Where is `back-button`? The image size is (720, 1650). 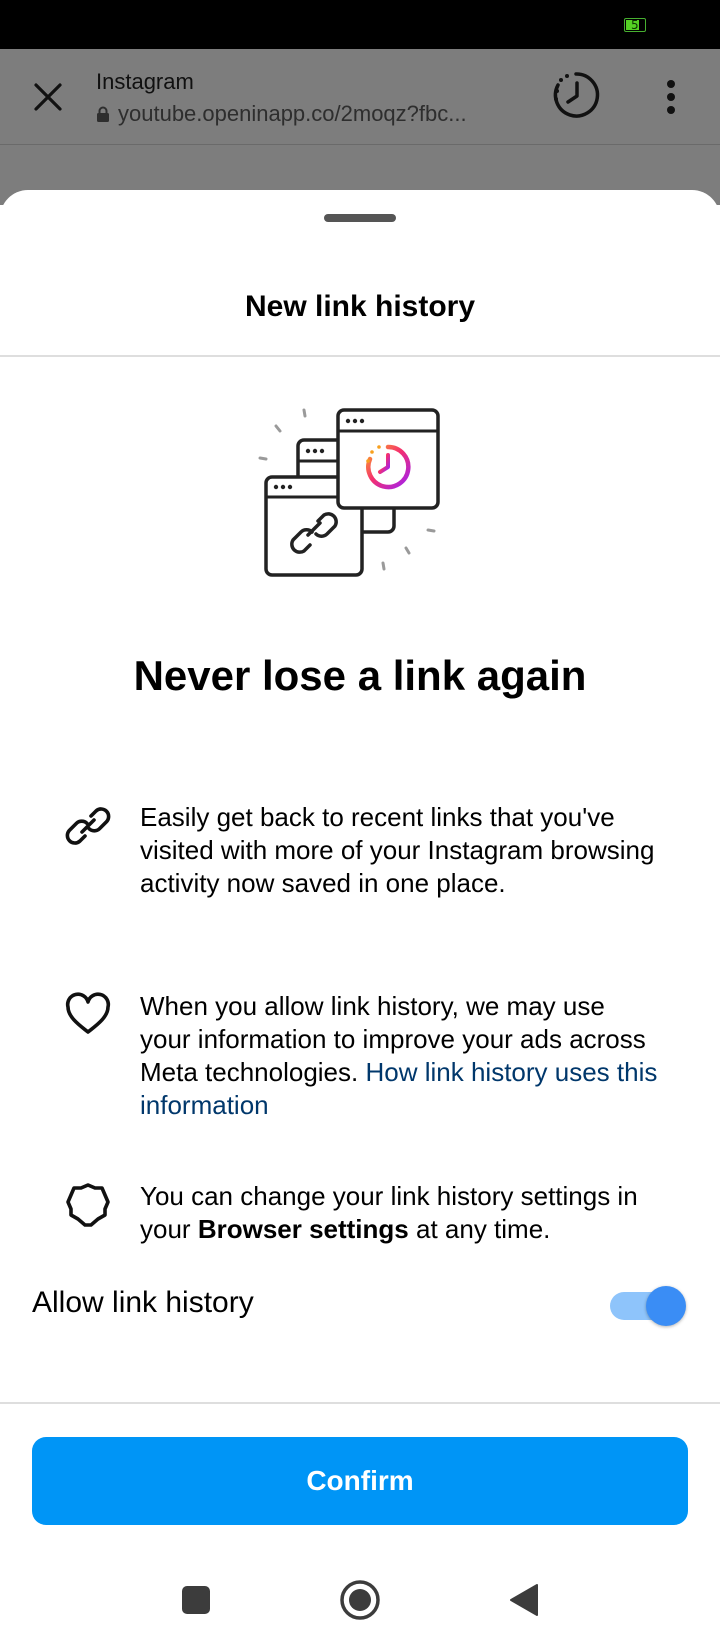 back-button is located at coordinates (524, 1600).